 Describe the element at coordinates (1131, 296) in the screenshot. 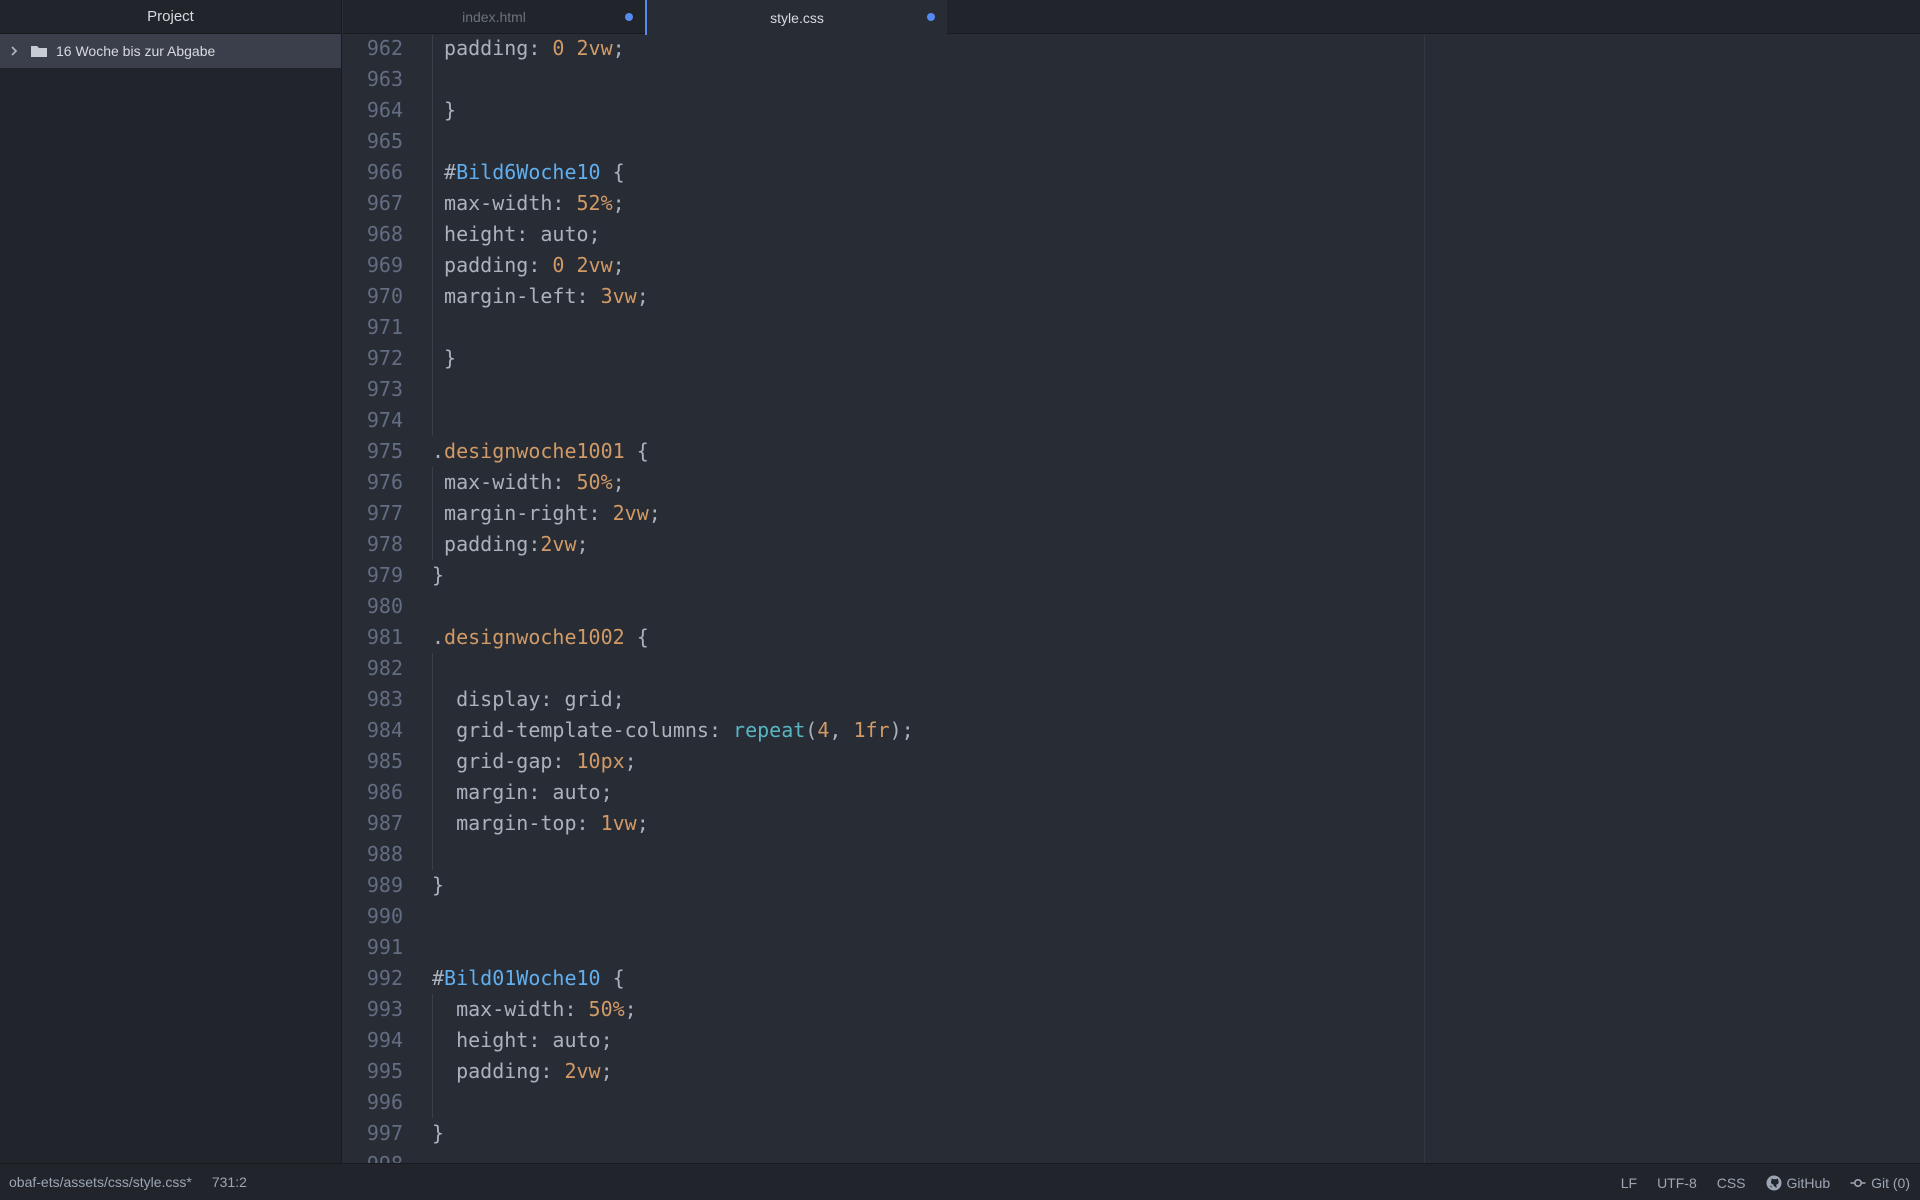

I see `code-line: 970 margin-left: 3vw;` at that location.